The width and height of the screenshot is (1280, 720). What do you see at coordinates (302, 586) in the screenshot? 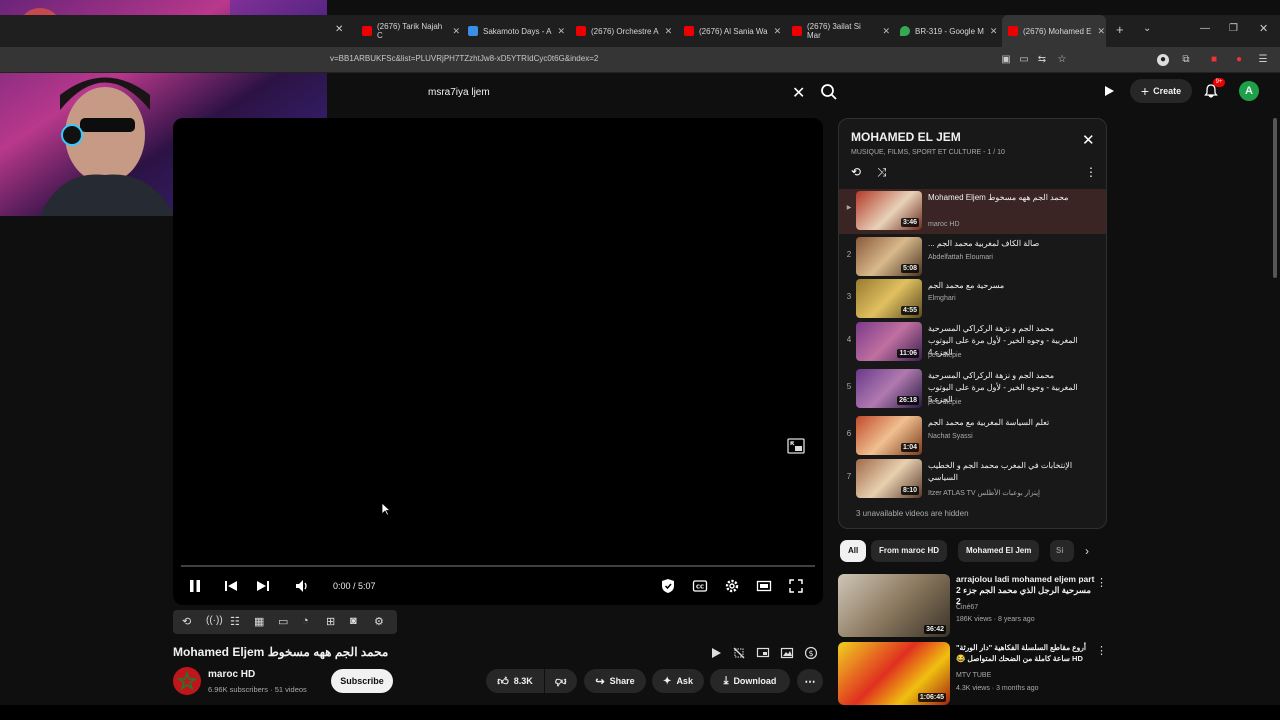
I see `volume-icon` at bounding box center [302, 586].